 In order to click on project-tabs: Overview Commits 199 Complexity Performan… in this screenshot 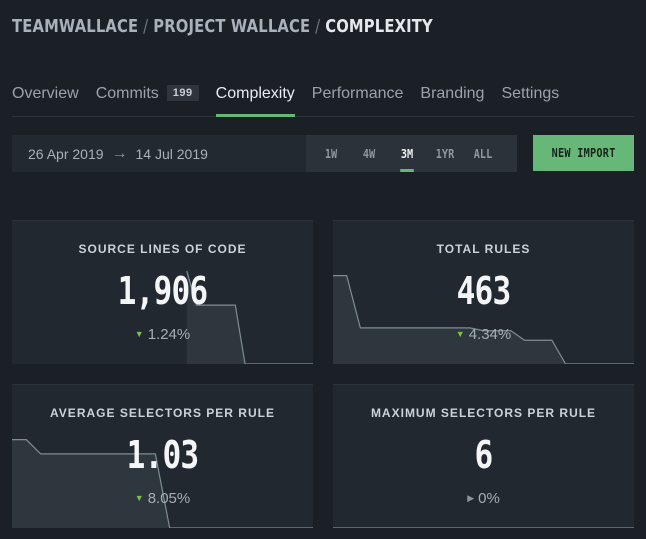, I will do `click(323, 100)`.